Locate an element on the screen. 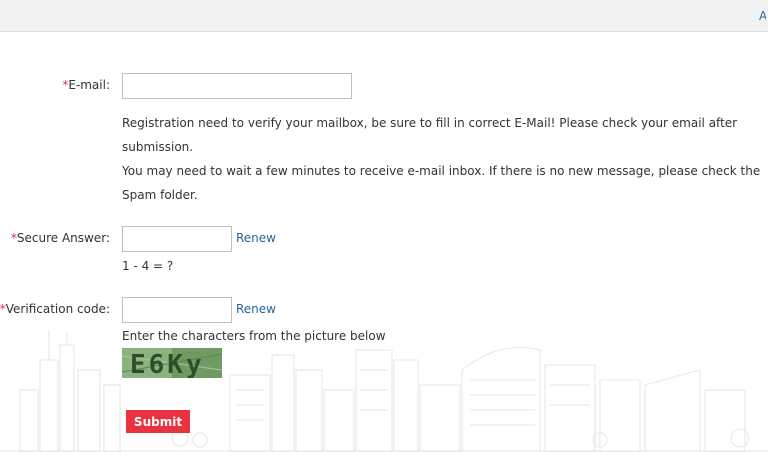  verification-code-input is located at coordinates (177, 310).